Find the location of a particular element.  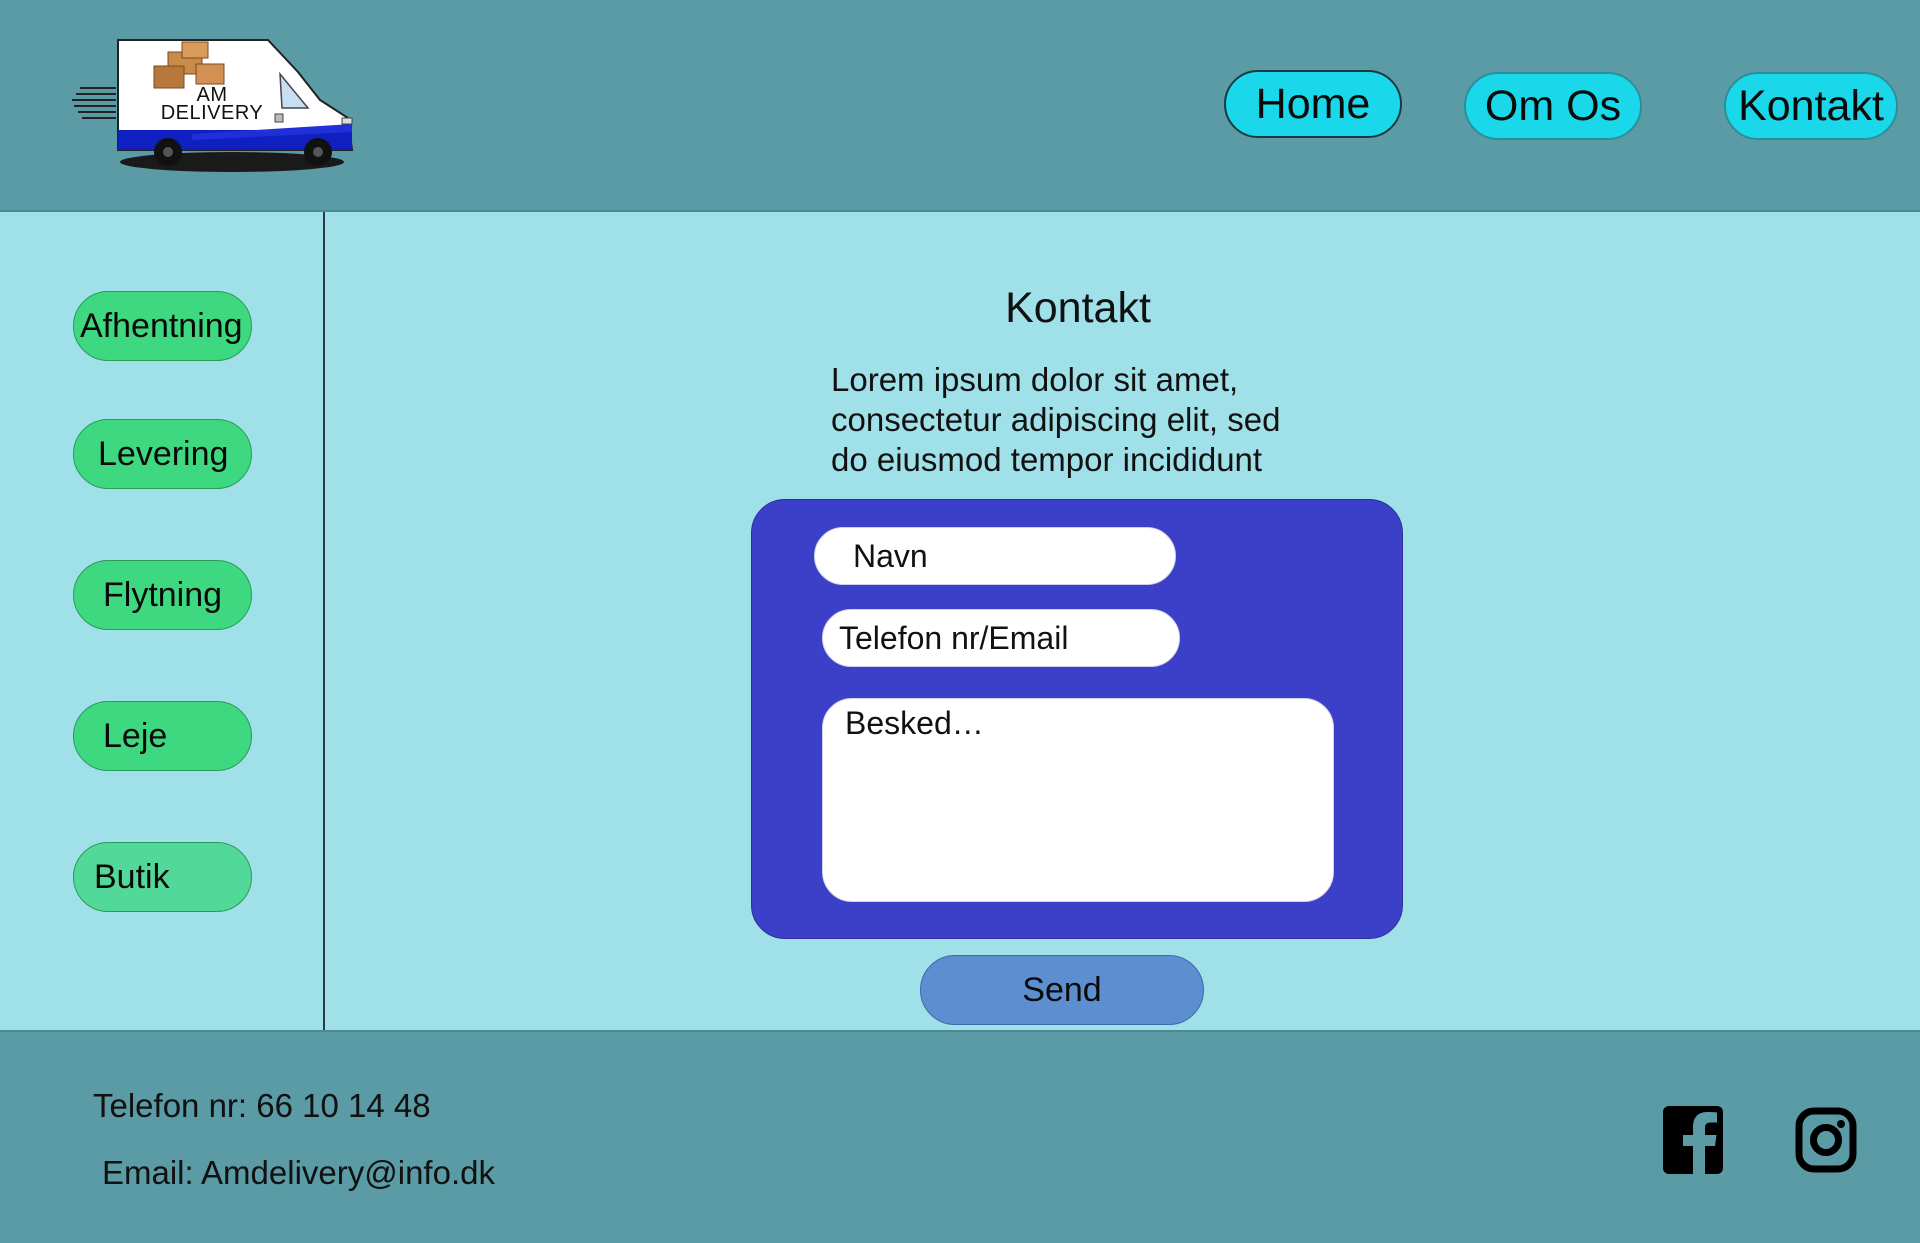

am-delivery-logo: AM DELIVERY is located at coordinates (217, 105).